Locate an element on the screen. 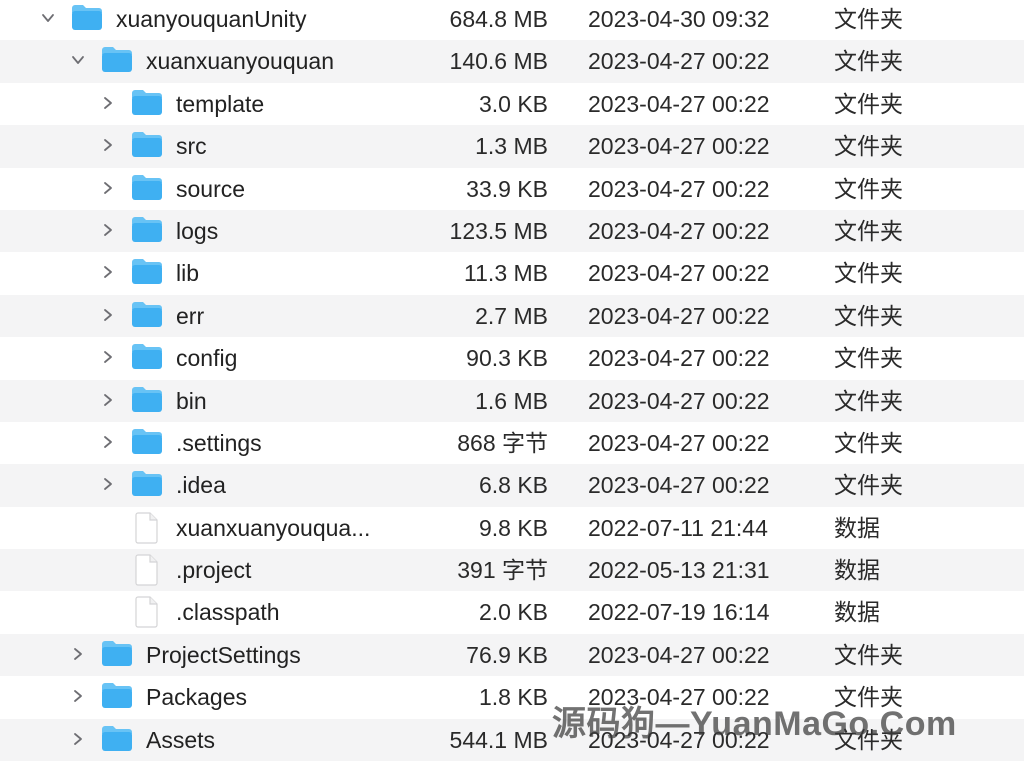 The image size is (1024, 762). item-name: .settings is located at coordinates (219, 442).